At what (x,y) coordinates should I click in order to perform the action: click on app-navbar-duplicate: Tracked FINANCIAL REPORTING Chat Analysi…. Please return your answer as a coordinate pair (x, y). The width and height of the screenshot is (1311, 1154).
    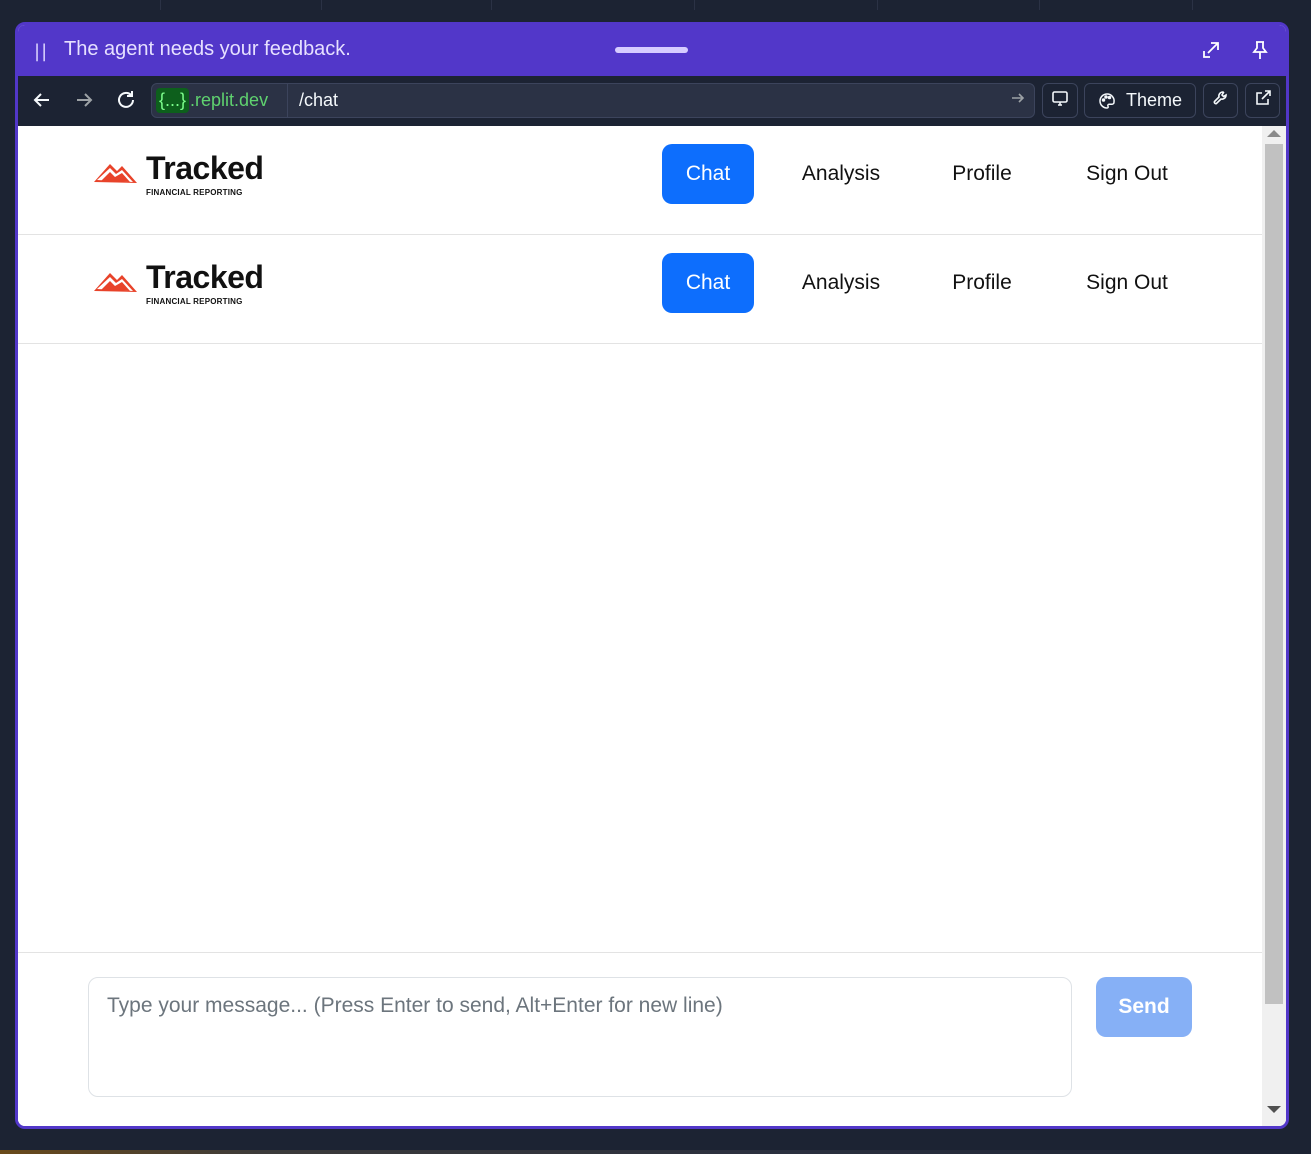
    Looking at the image, I should click on (640, 289).